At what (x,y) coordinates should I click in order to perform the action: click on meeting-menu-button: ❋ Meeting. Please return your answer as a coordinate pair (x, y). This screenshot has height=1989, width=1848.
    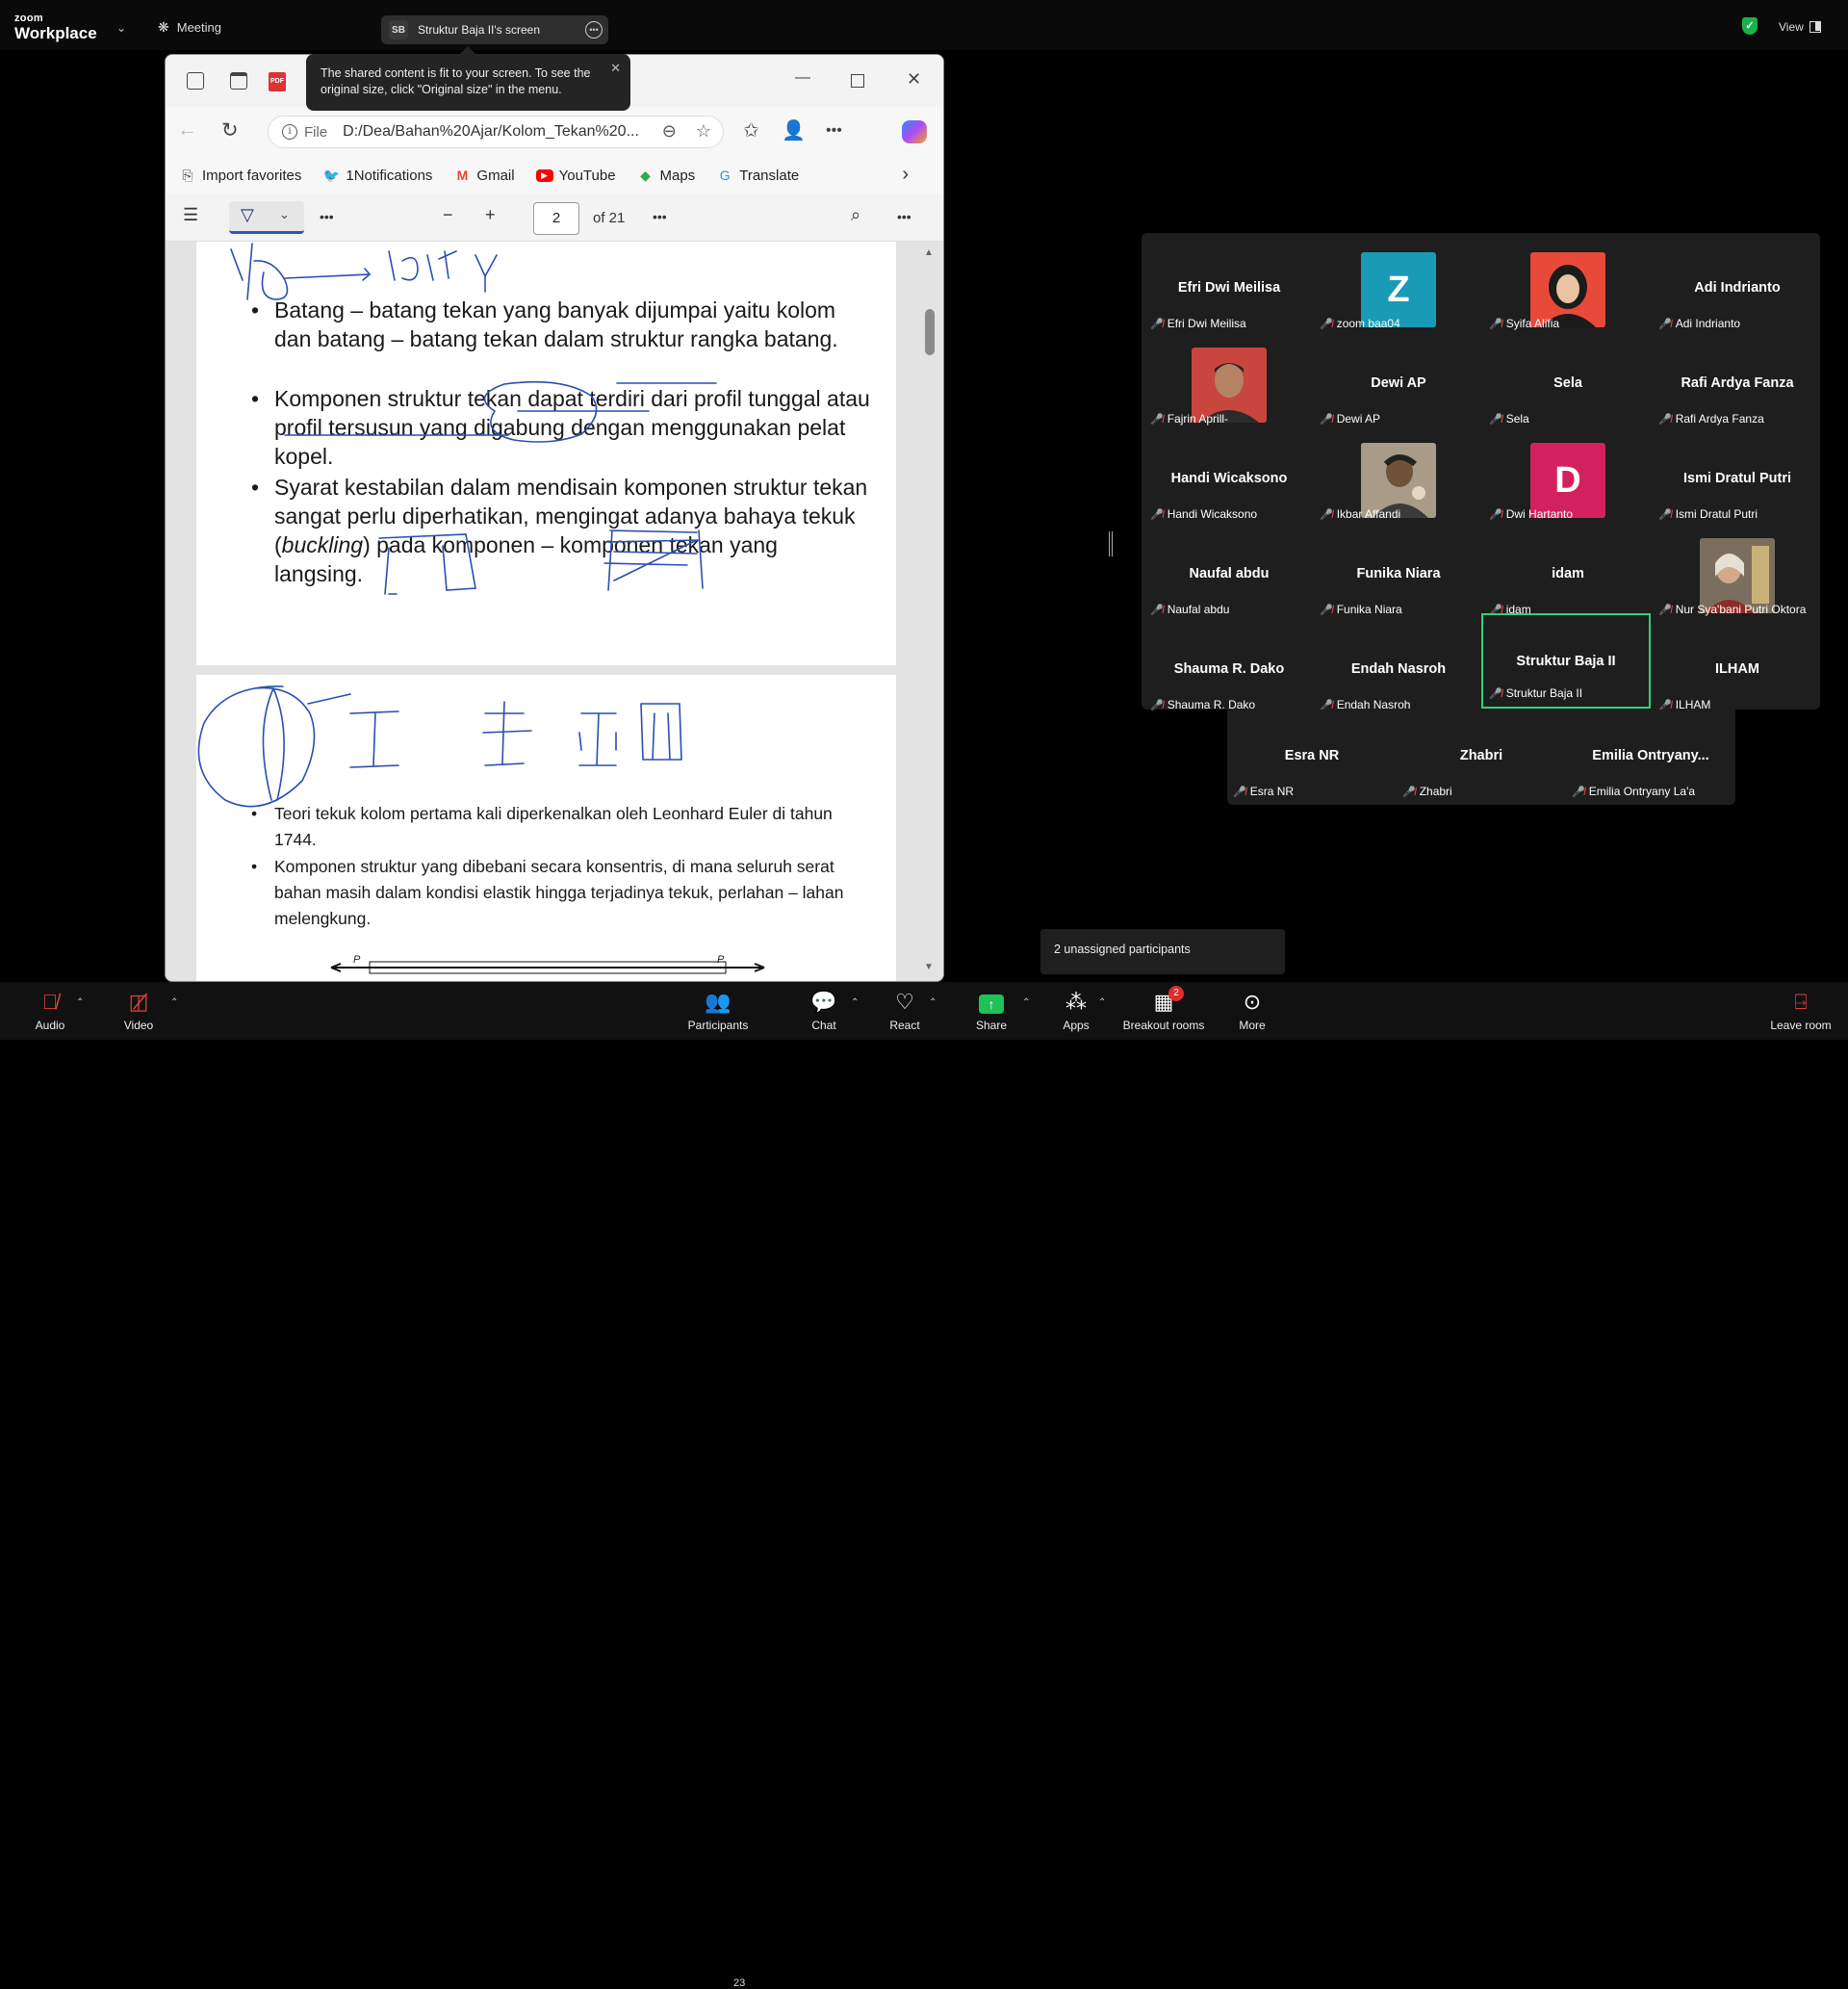
    Looking at the image, I should click on (189, 27).